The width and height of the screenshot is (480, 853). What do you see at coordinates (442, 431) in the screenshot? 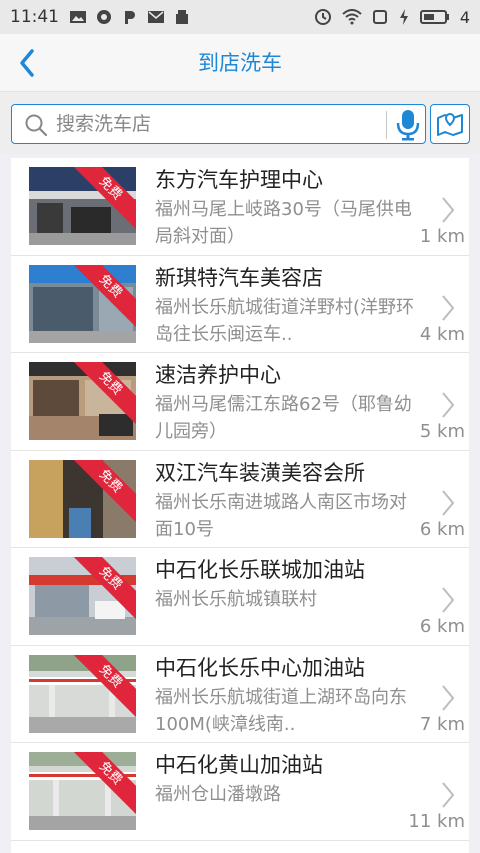
I see `store-distance: 5 km` at bounding box center [442, 431].